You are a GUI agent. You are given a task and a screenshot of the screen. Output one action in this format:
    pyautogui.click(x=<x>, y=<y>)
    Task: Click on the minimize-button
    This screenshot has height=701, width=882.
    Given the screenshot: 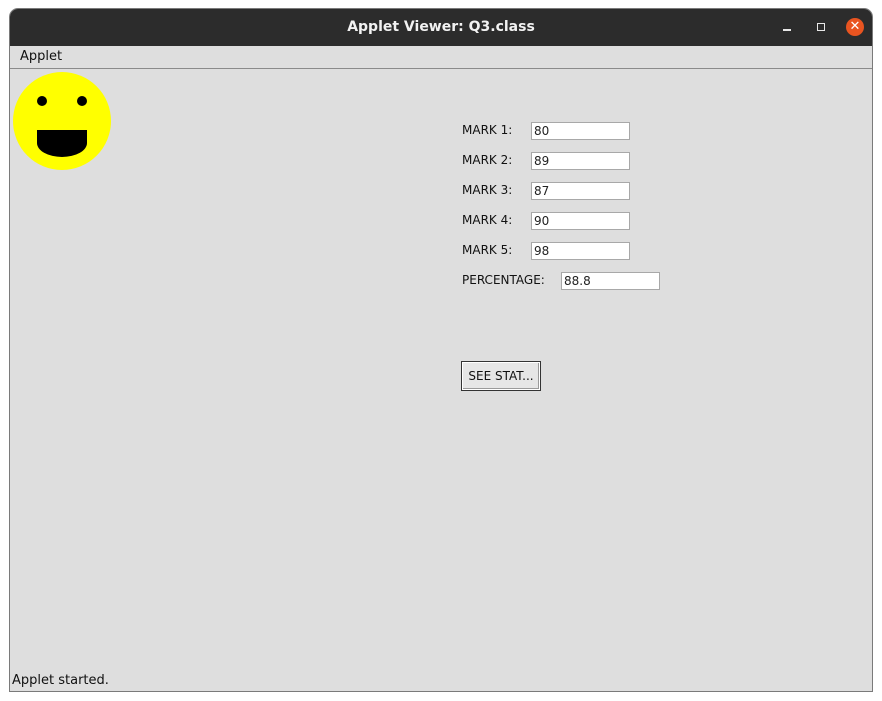 What is the action you would take?
    pyautogui.click(x=787, y=27)
    